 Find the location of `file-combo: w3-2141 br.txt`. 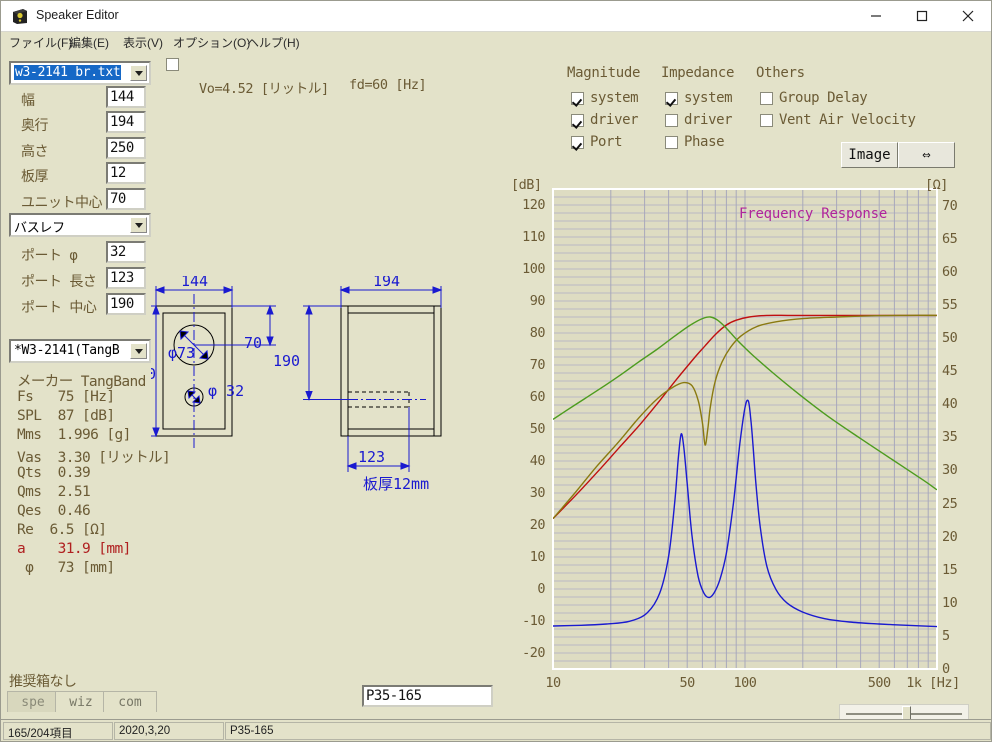

file-combo: w3-2141 br.txt is located at coordinates (80, 73).